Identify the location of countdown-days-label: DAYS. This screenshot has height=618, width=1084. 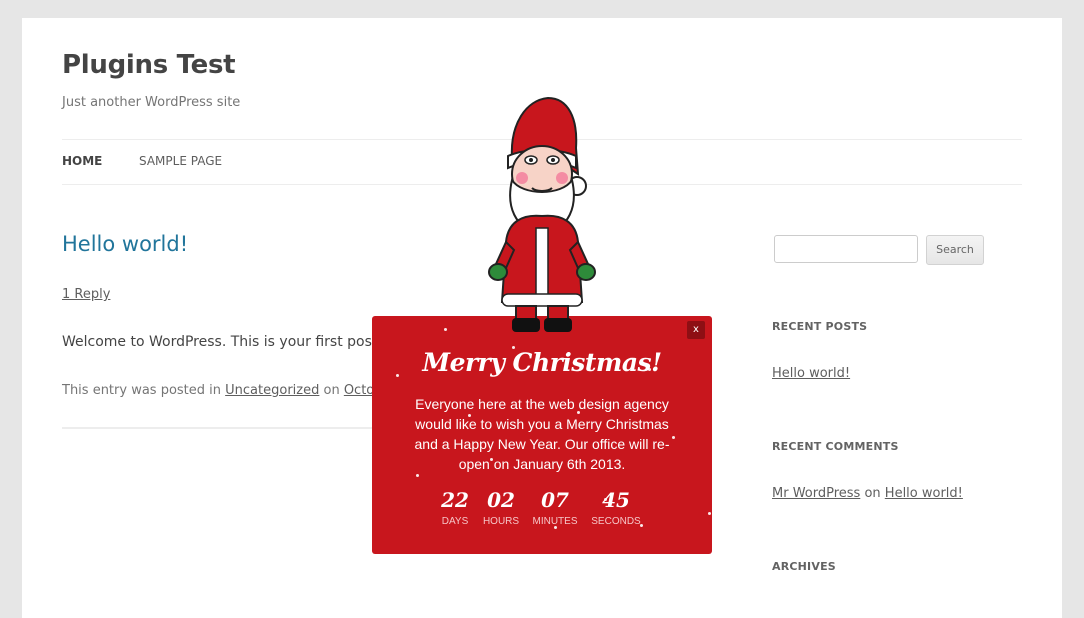
(455, 521).